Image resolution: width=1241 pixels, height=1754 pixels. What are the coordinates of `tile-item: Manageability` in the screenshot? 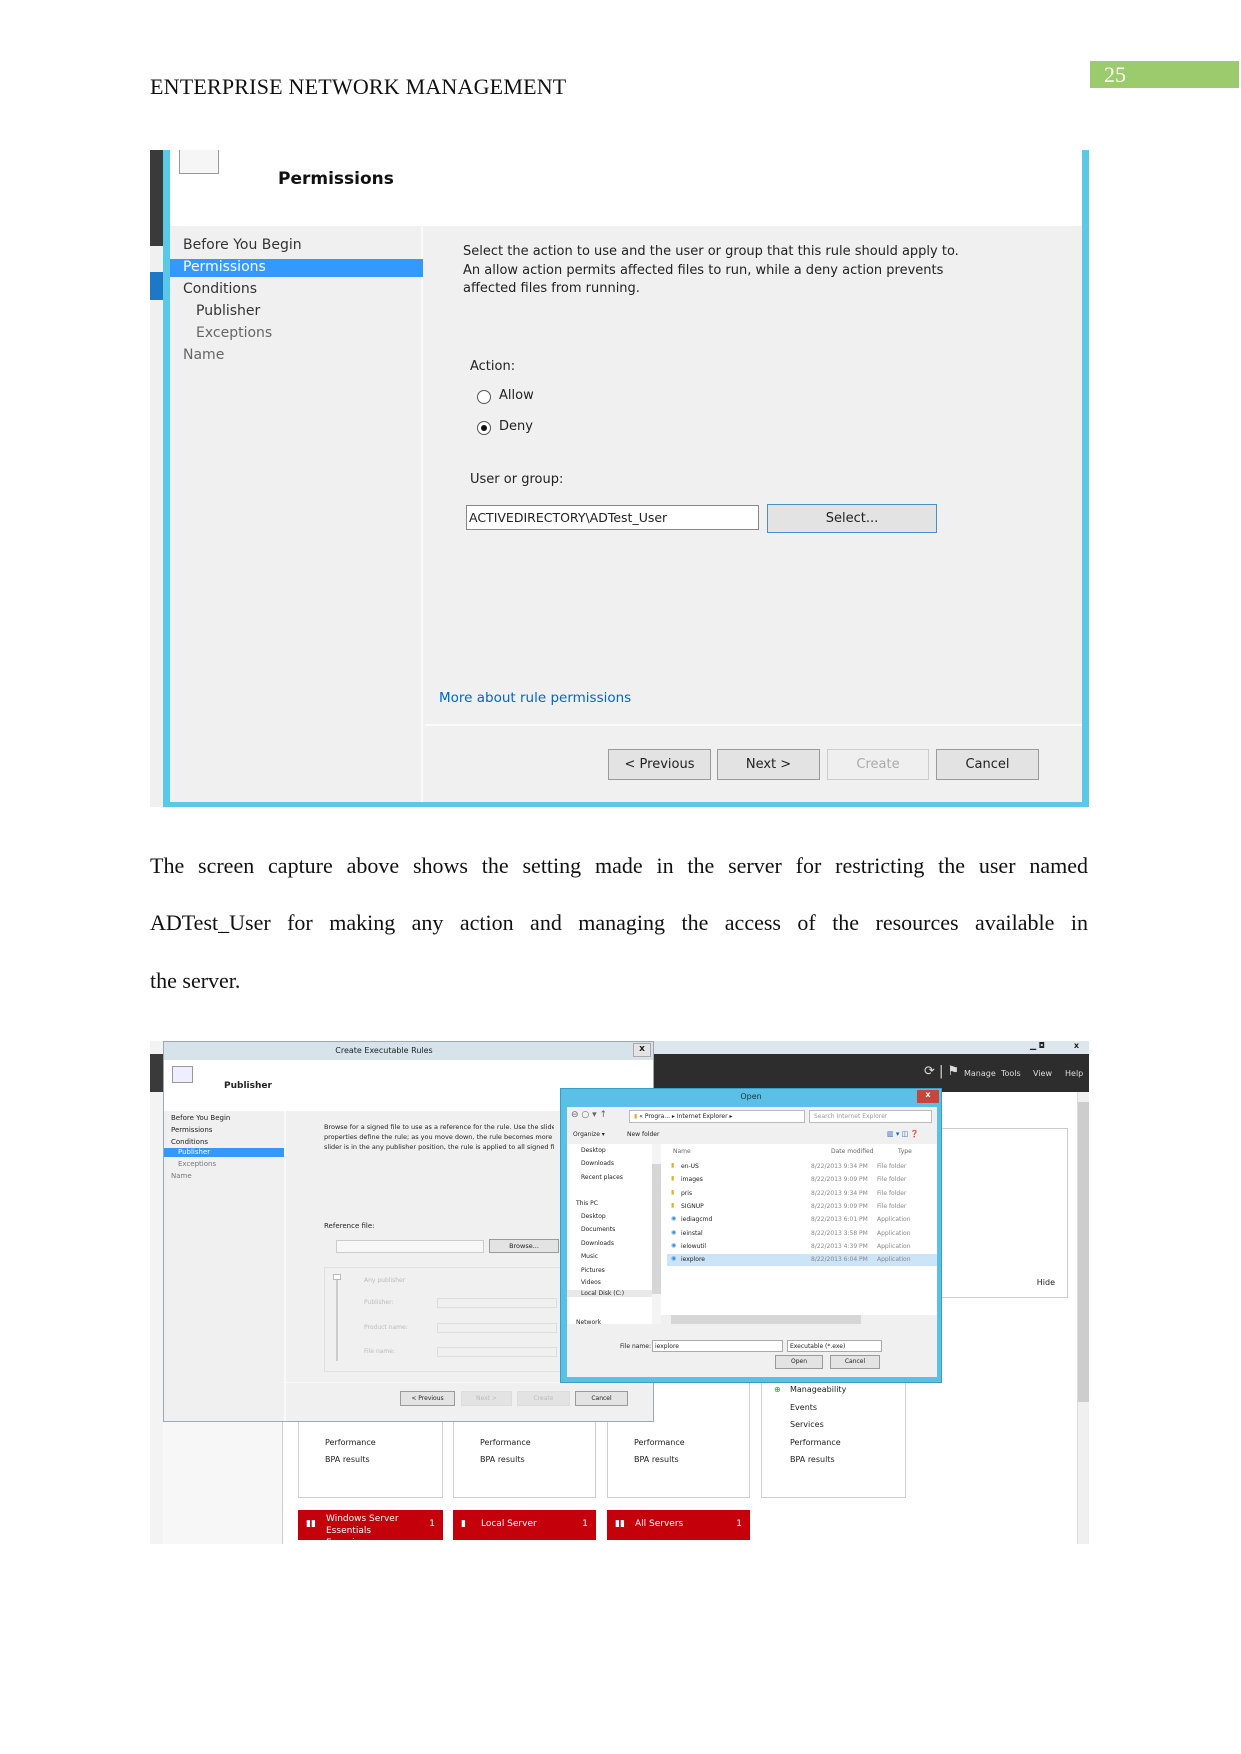 It's located at (818, 1389).